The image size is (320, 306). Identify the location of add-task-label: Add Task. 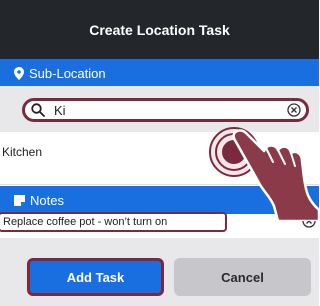
(95, 277).